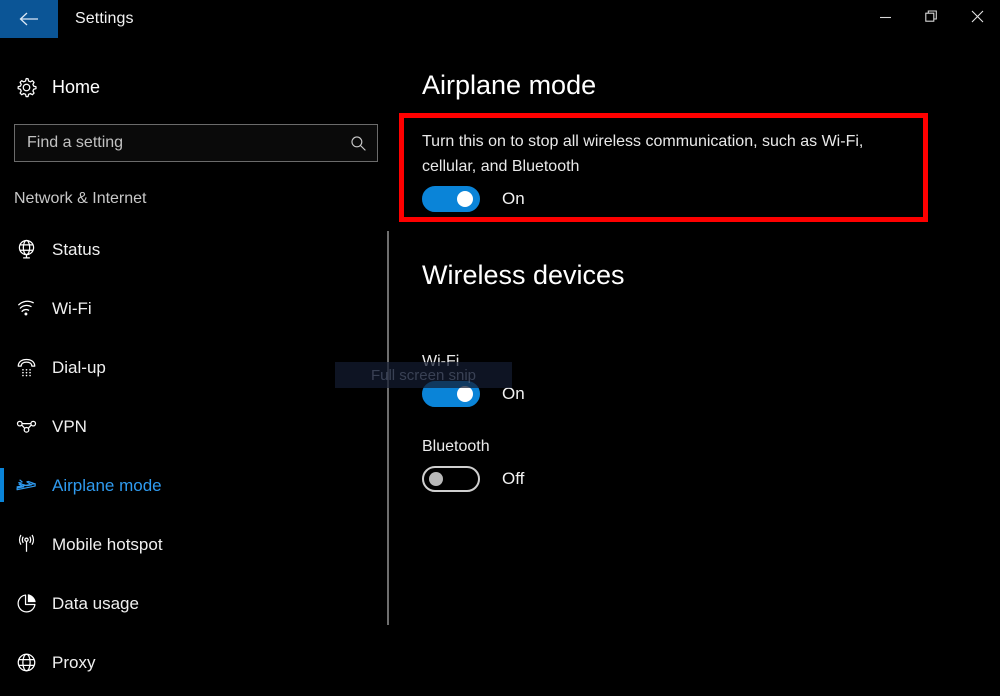 The height and width of the screenshot is (696, 1000). Describe the element at coordinates (177, 143) in the screenshot. I see `search-input` at that location.